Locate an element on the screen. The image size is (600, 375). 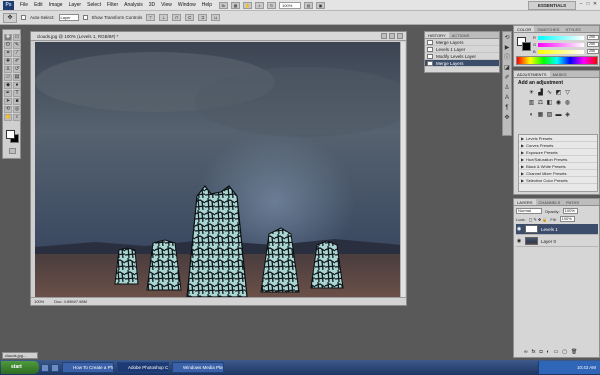
quick-launch-desktop-icon is located at coordinates (55, 367).